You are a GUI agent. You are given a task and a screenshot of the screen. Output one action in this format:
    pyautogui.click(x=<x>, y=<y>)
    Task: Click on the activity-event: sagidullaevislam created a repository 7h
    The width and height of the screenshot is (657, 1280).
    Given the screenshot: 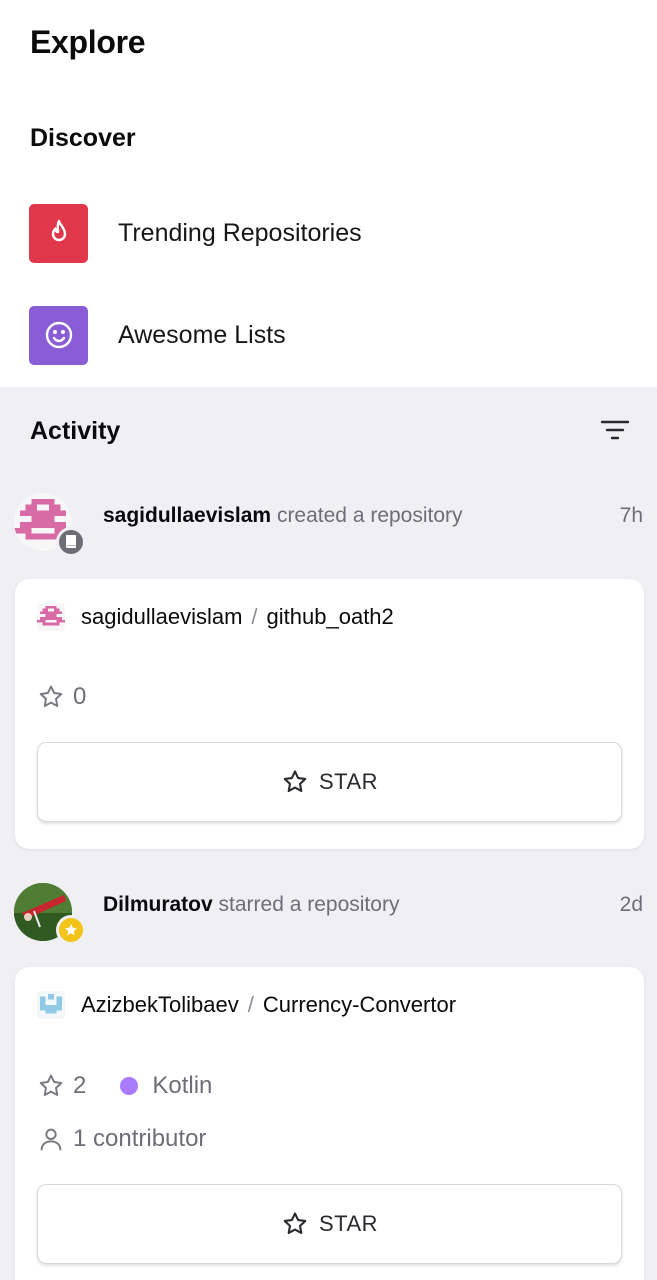 What is the action you would take?
    pyautogui.click(x=328, y=528)
    